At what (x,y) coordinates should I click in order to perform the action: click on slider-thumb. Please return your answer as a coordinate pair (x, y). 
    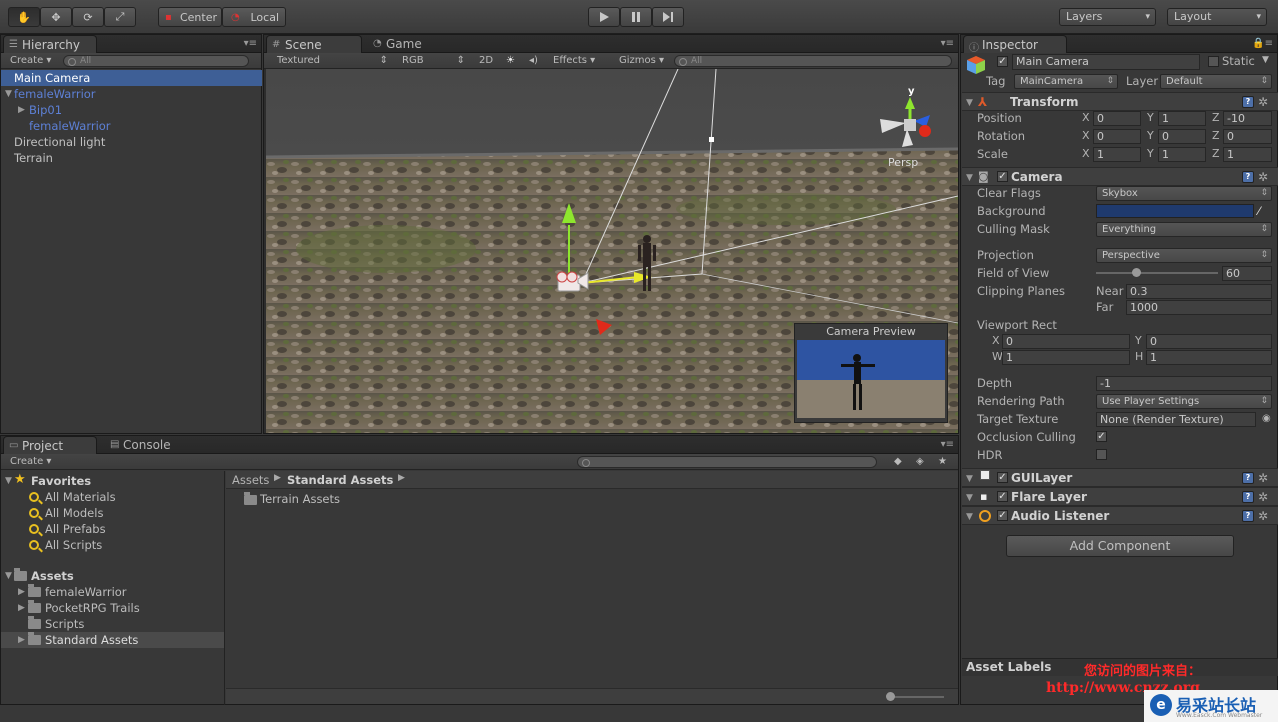
    Looking at the image, I should click on (890, 696).